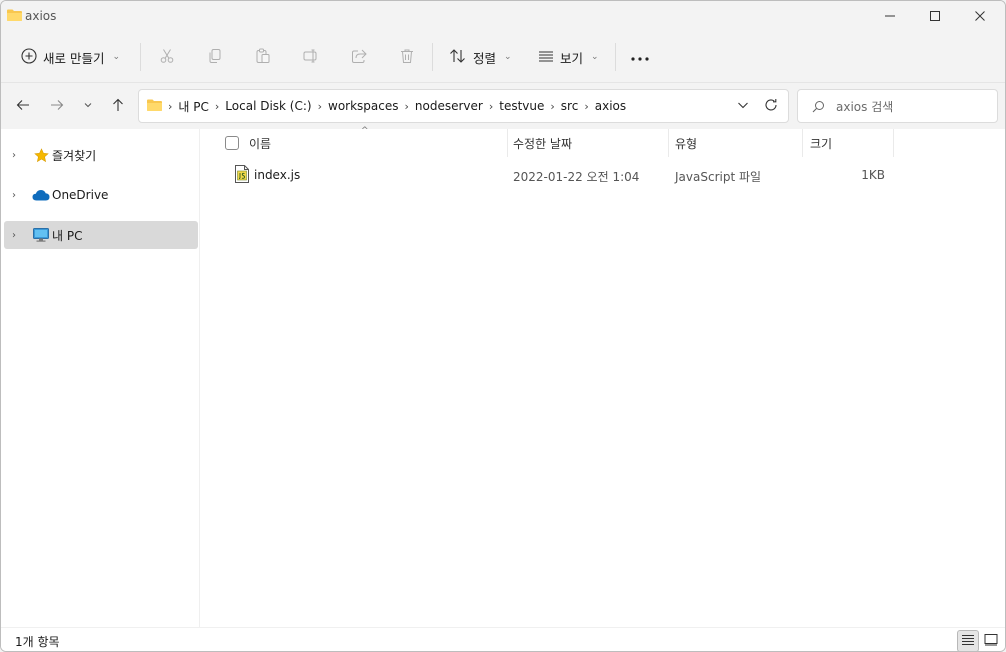 The image size is (1006, 652). I want to click on file-size: 1KB, so click(873, 175).